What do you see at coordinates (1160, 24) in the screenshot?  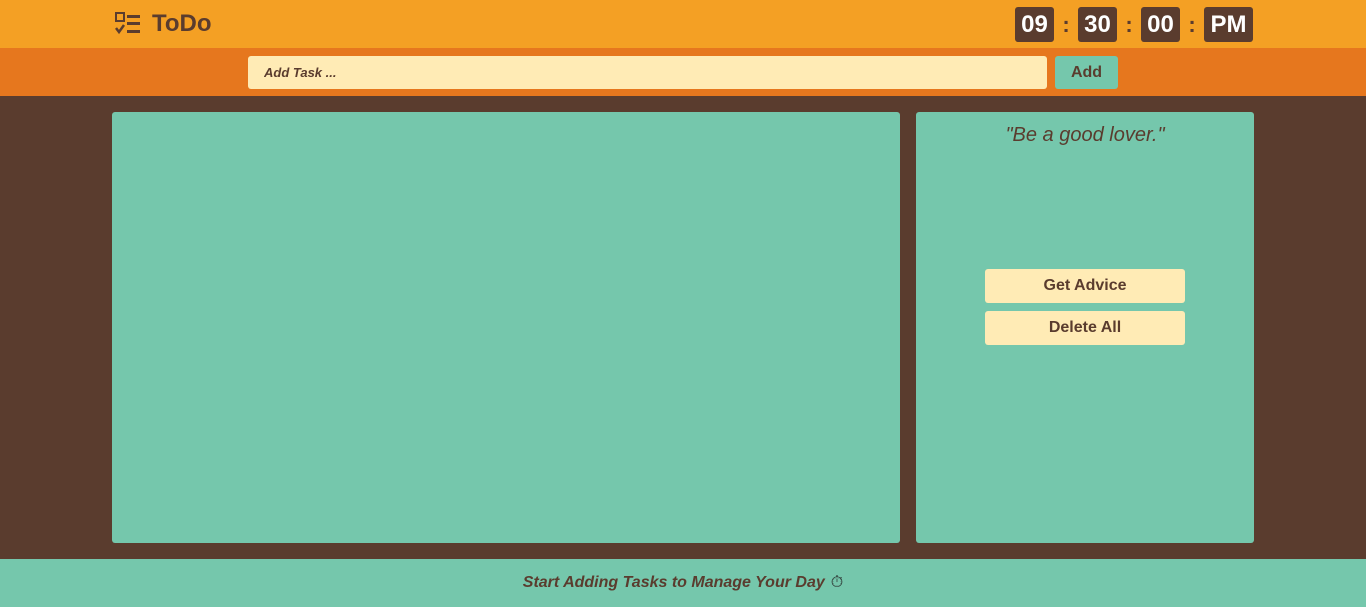 I see `clock-seconds: 00` at bounding box center [1160, 24].